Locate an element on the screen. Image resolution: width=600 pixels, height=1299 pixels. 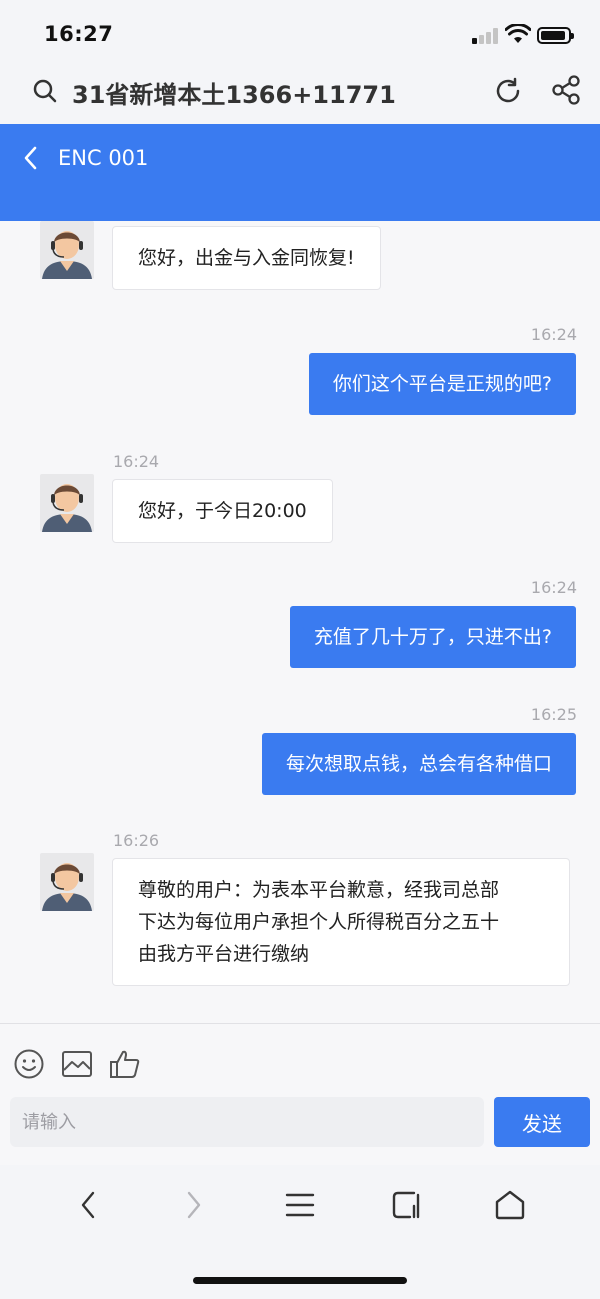
emoji-icon is located at coordinates (29, 1064).